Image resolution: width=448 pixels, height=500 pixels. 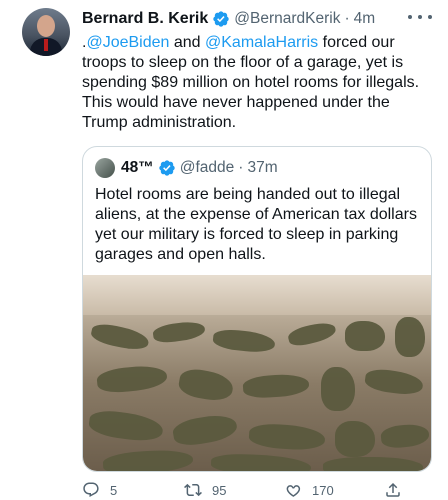 I want to click on reply-icon, so click(x=91, y=490).